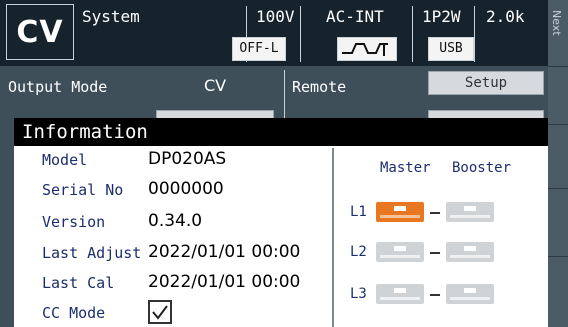 The image size is (568, 327). I want to click on phase-label: 1P2W, so click(441, 16).